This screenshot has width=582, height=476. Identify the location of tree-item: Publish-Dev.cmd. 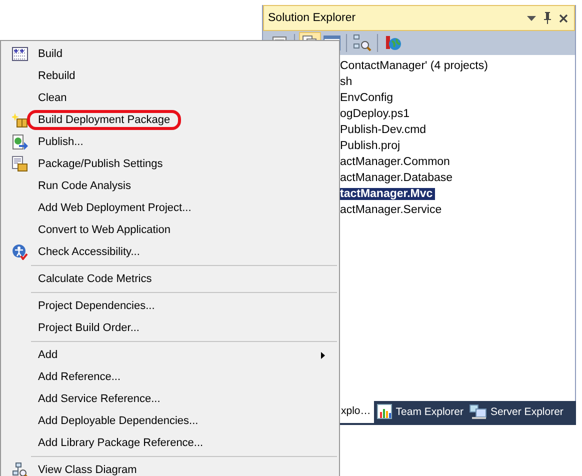
(383, 130).